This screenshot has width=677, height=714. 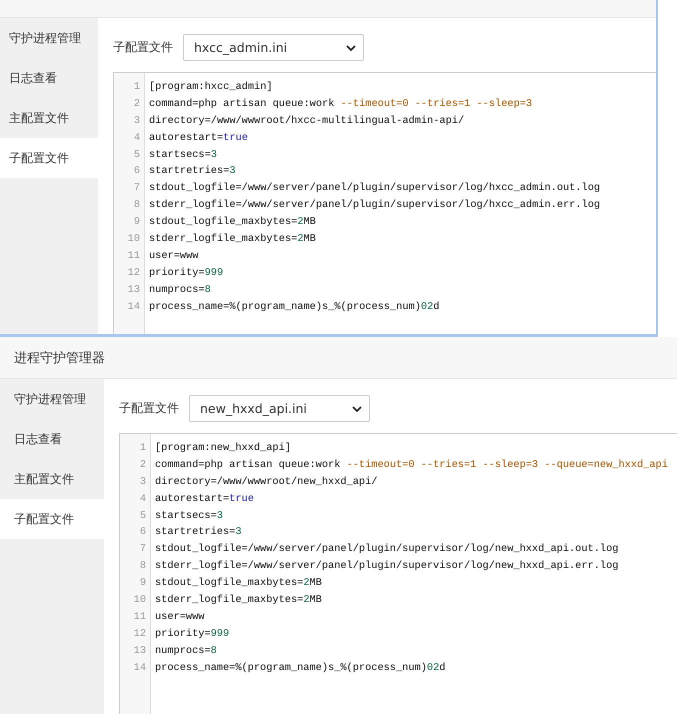 What do you see at coordinates (211, 87) in the screenshot?
I see `code-line: [program:hxcc_admin]` at bounding box center [211, 87].